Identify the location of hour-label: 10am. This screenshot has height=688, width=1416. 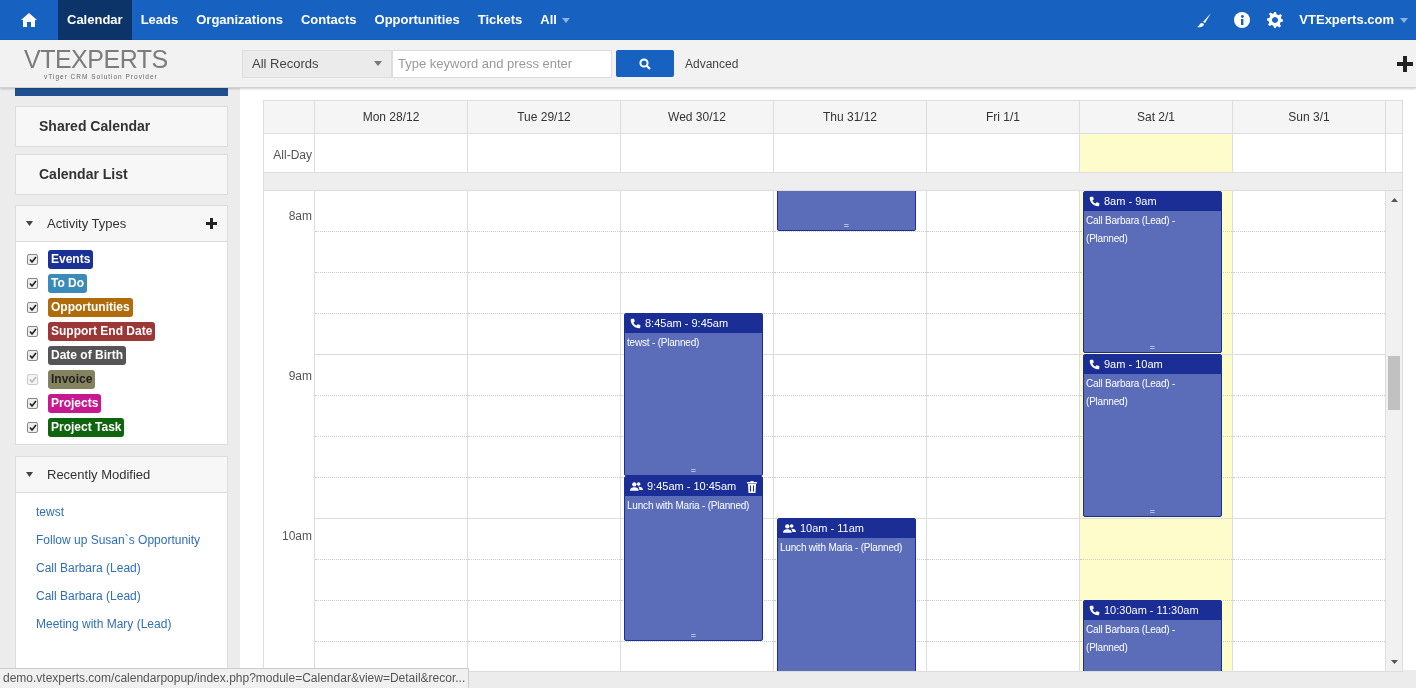
(296, 536).